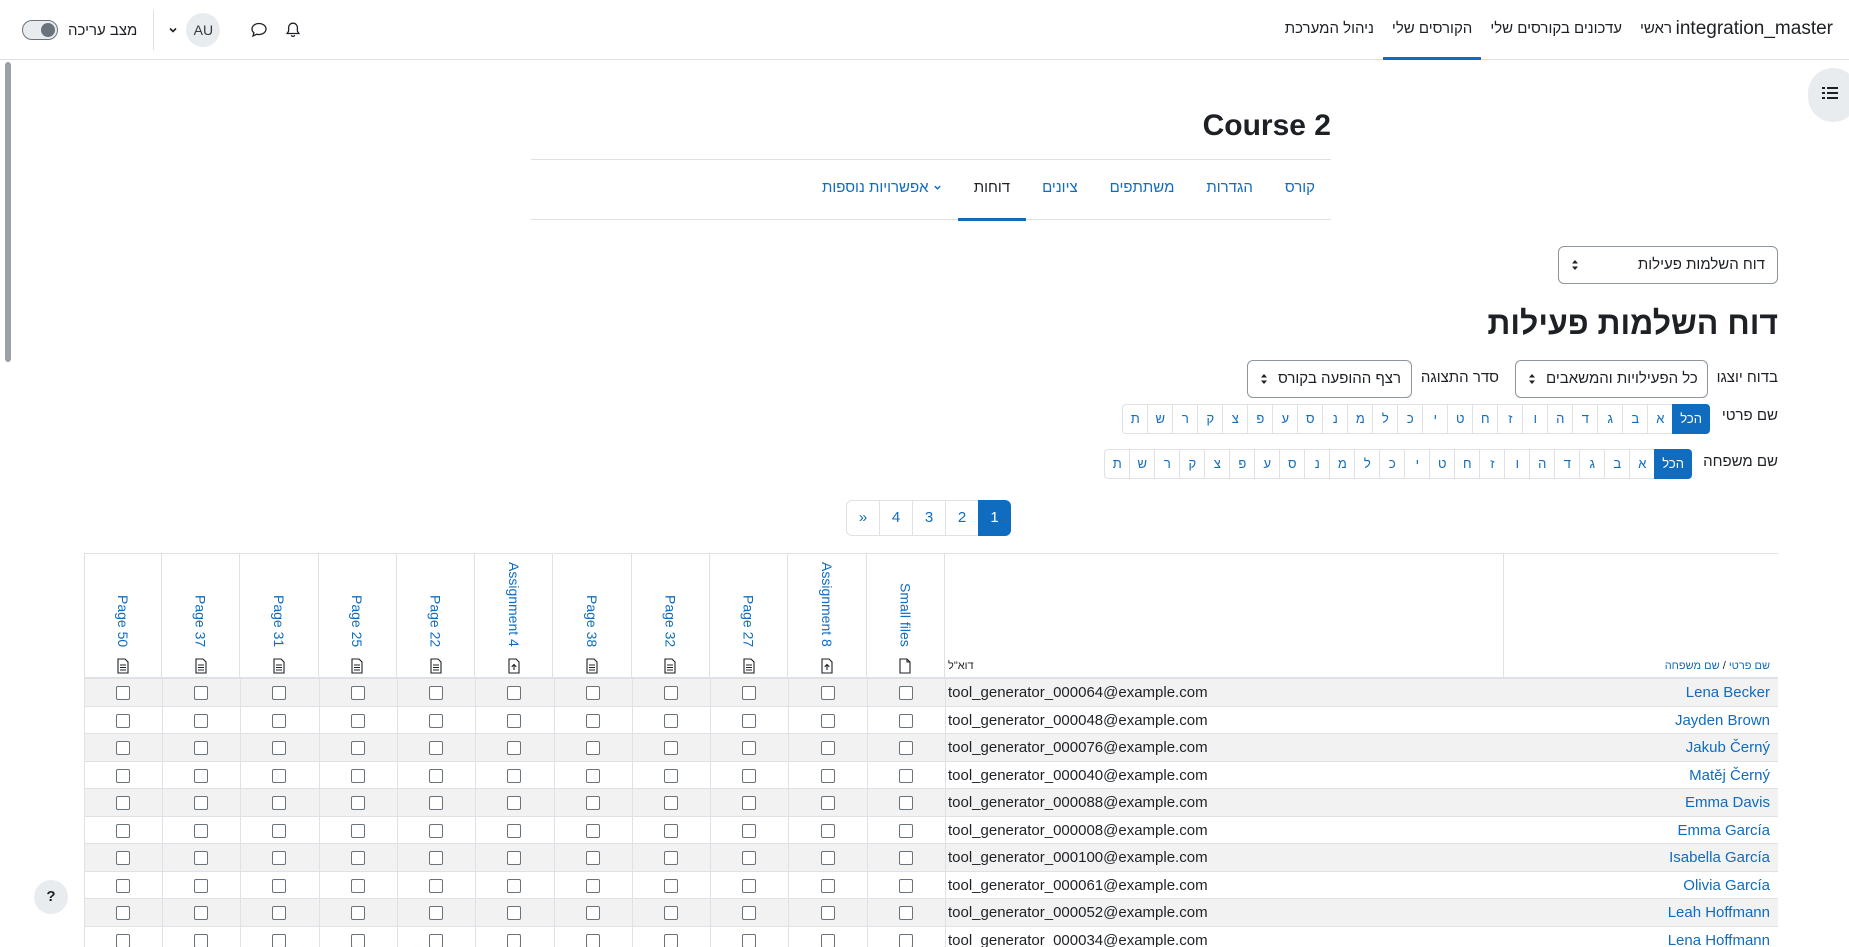 This screenshot has height=947, width=1849. I want to click on edit-mode-toggle, so click(40, 30).